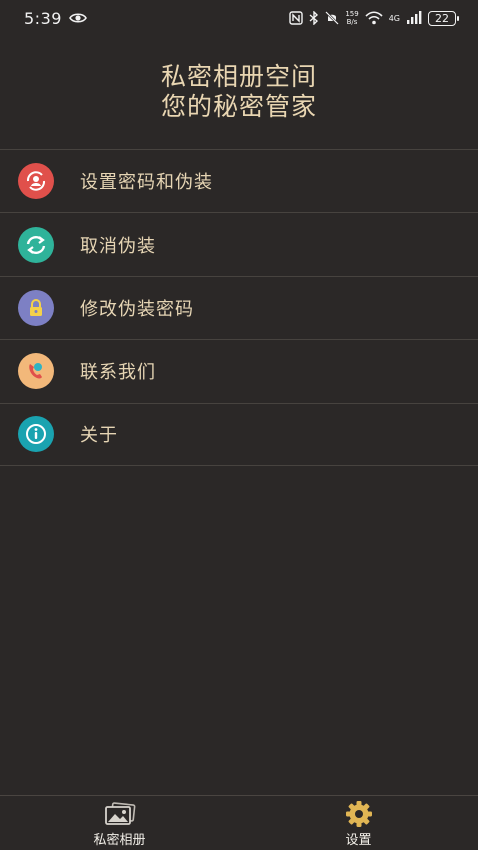  I want to click on phone-icon, so click(36, 371).